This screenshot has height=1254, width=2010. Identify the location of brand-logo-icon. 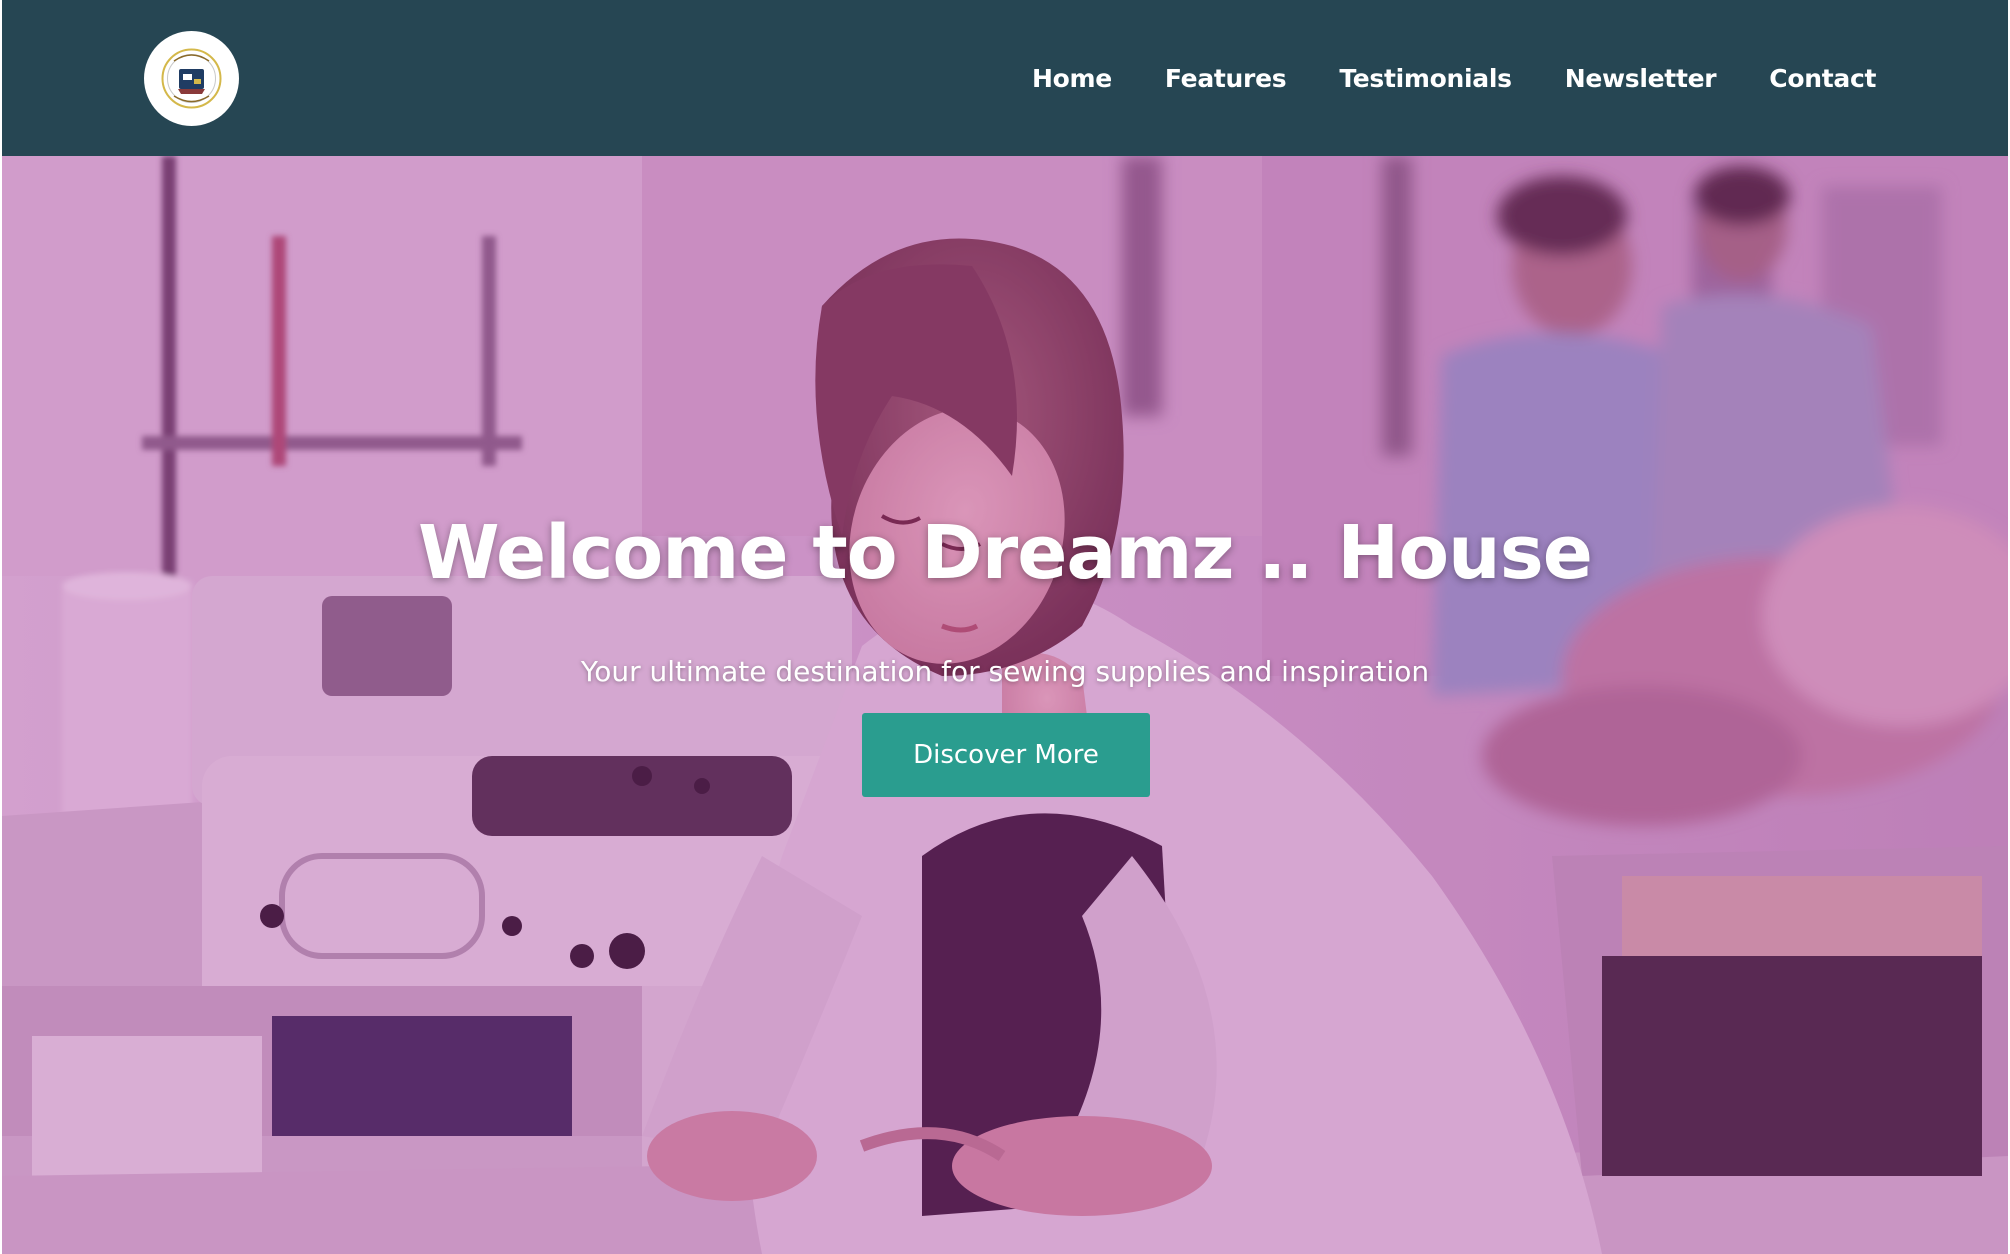
(191, 78).